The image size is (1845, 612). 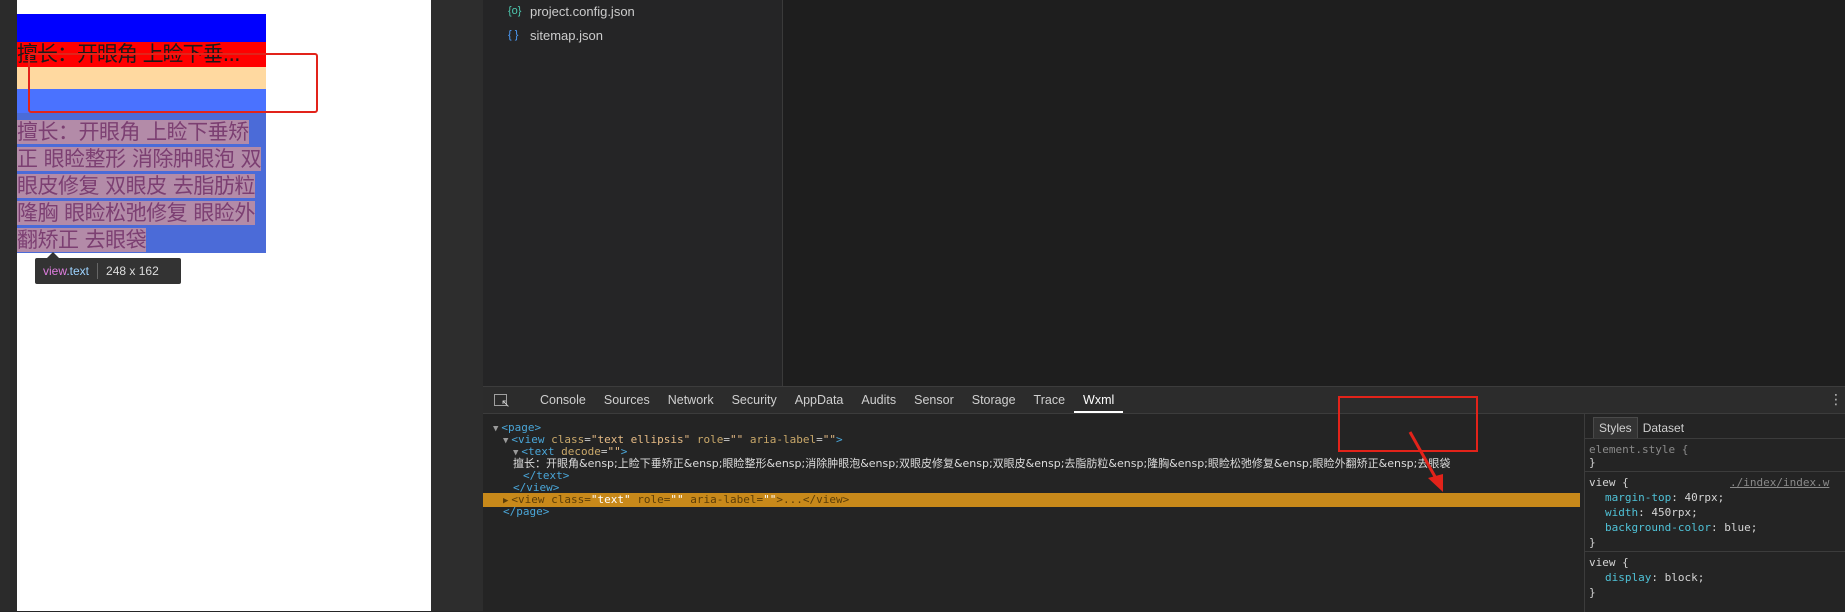 What do you see at coordinates (878, 400) in the screenshot?
I see `tab-audits: Audits` at bounding box center [878, 400].